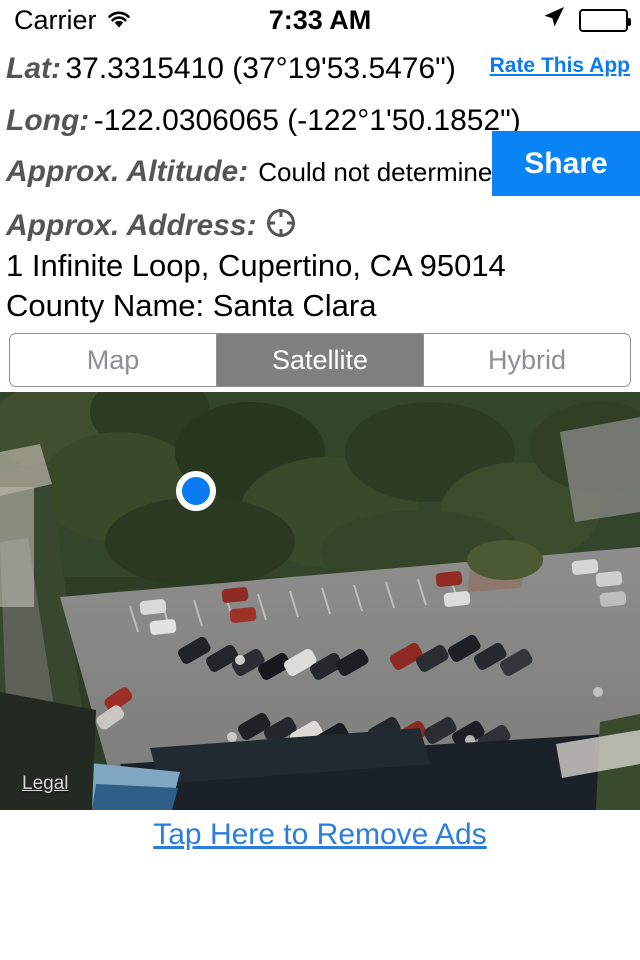  I want to click on crosshair-icon, so click(281, 225).